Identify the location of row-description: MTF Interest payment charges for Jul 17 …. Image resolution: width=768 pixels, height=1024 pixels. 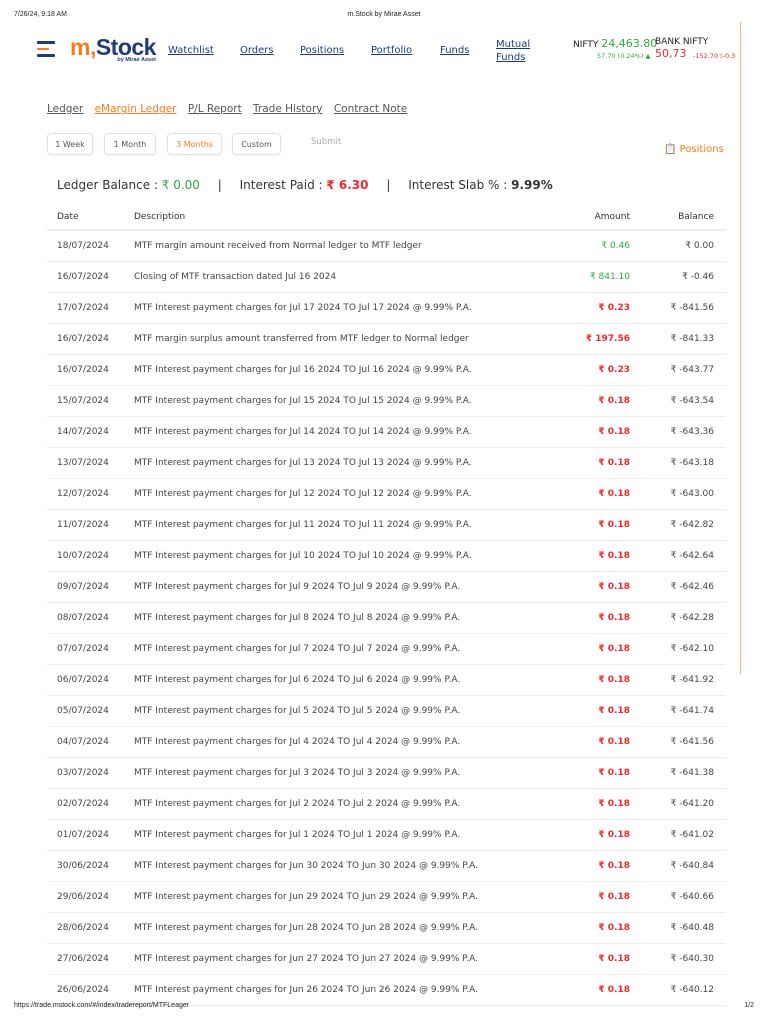
(347, 308).